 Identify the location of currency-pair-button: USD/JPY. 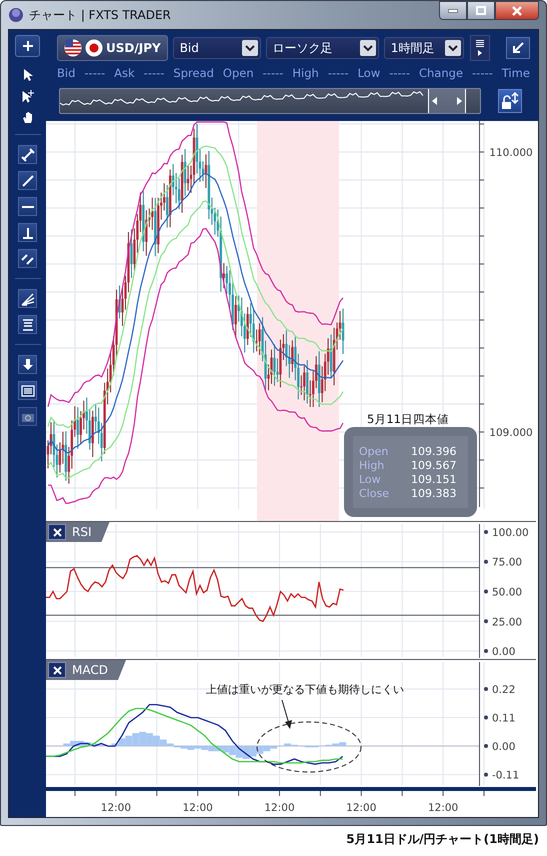
(112, 48).